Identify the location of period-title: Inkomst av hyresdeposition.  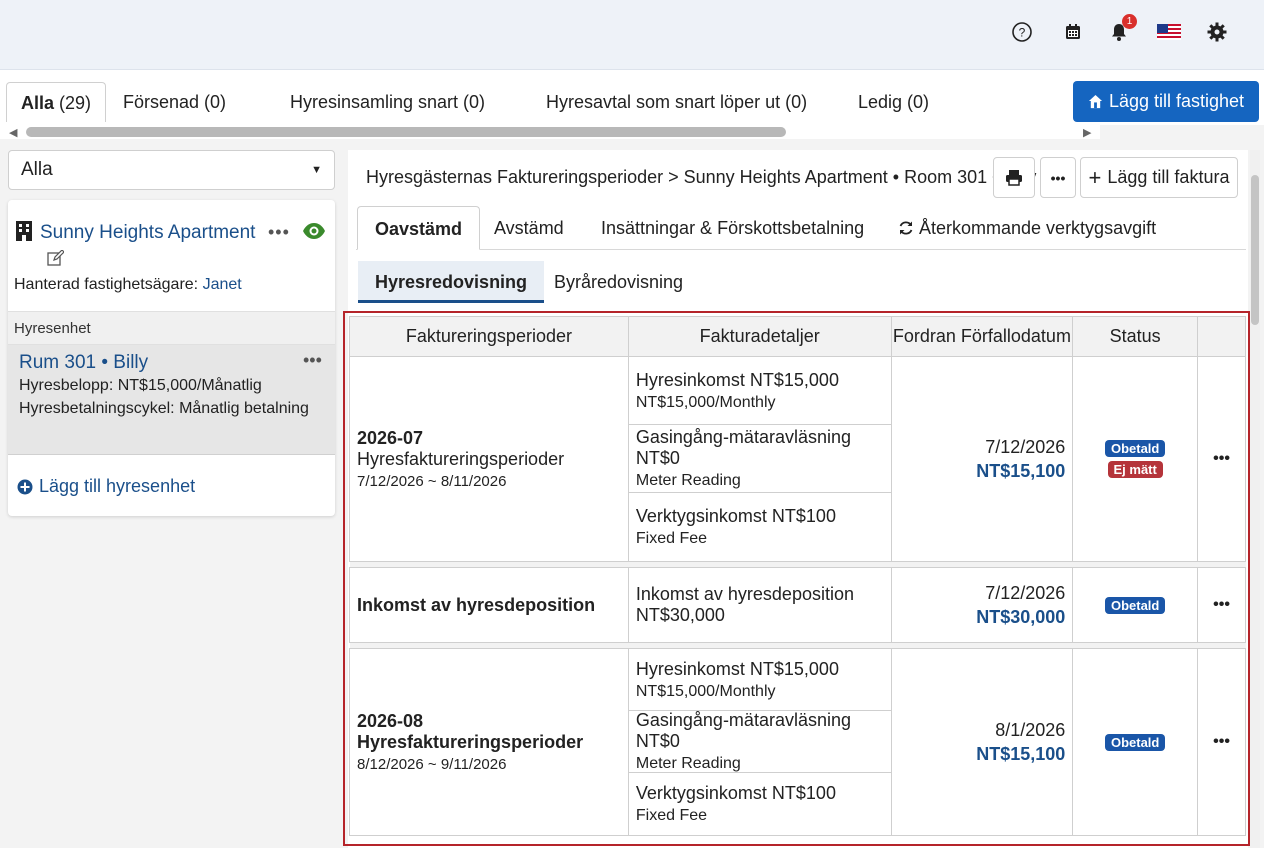
(476, 604).